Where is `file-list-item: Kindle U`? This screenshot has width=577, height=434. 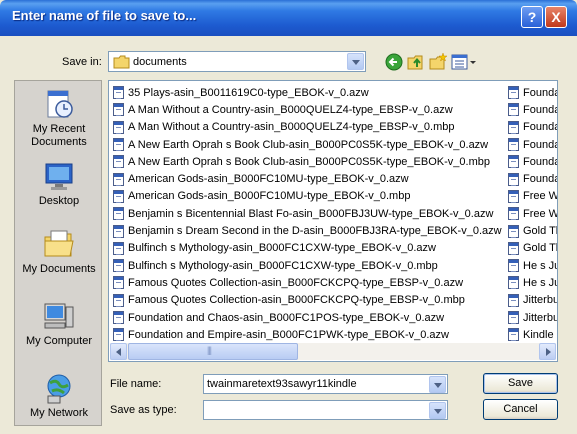
file-list-item: Kindle U is located at coordinates (532, 334).